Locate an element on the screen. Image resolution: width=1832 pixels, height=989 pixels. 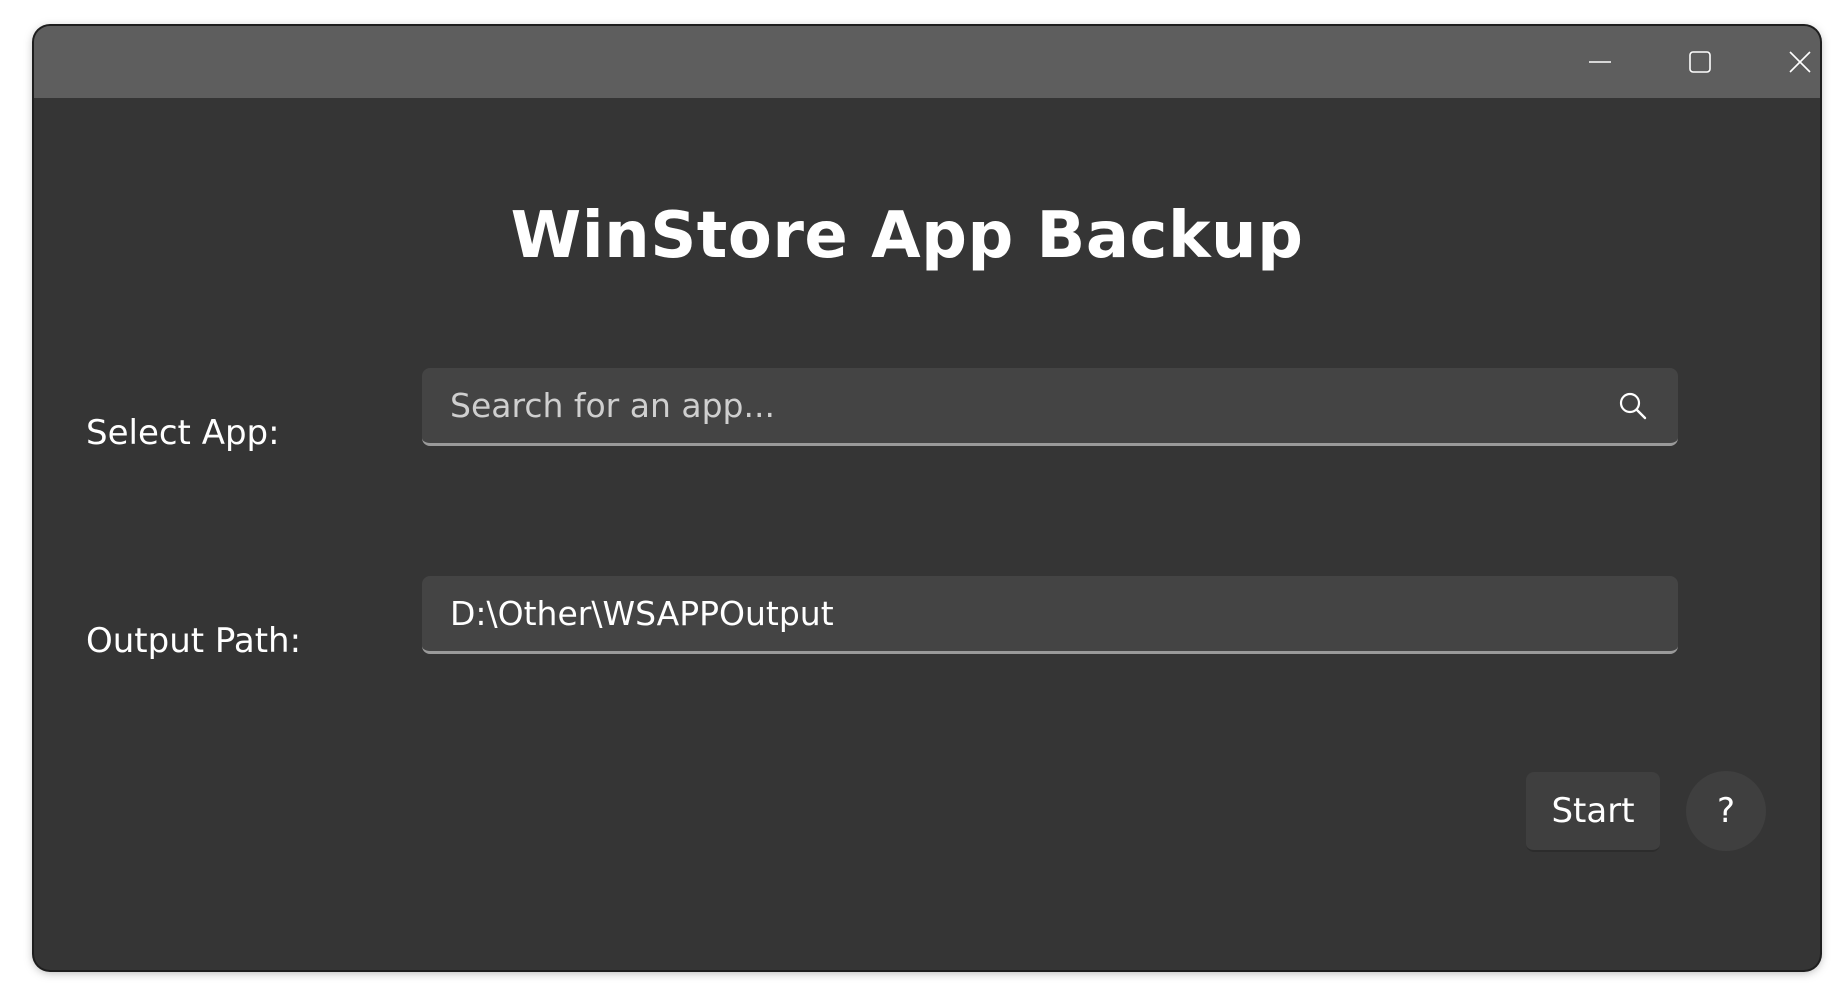
select-app-label: Select App: is located at coordinates (183, 433).